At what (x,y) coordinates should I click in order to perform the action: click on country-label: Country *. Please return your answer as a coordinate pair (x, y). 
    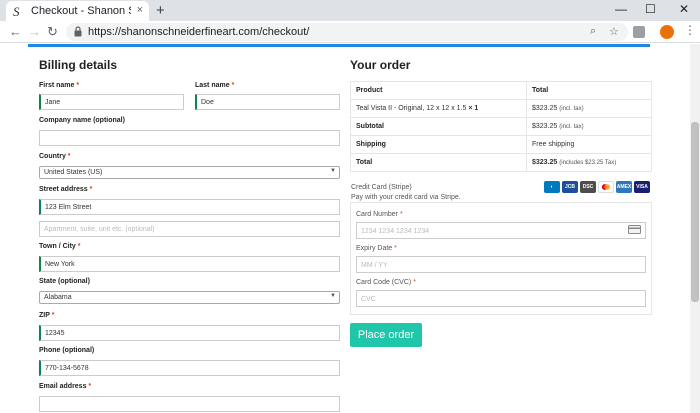
    Looking at the image, I should click on (55, 156).